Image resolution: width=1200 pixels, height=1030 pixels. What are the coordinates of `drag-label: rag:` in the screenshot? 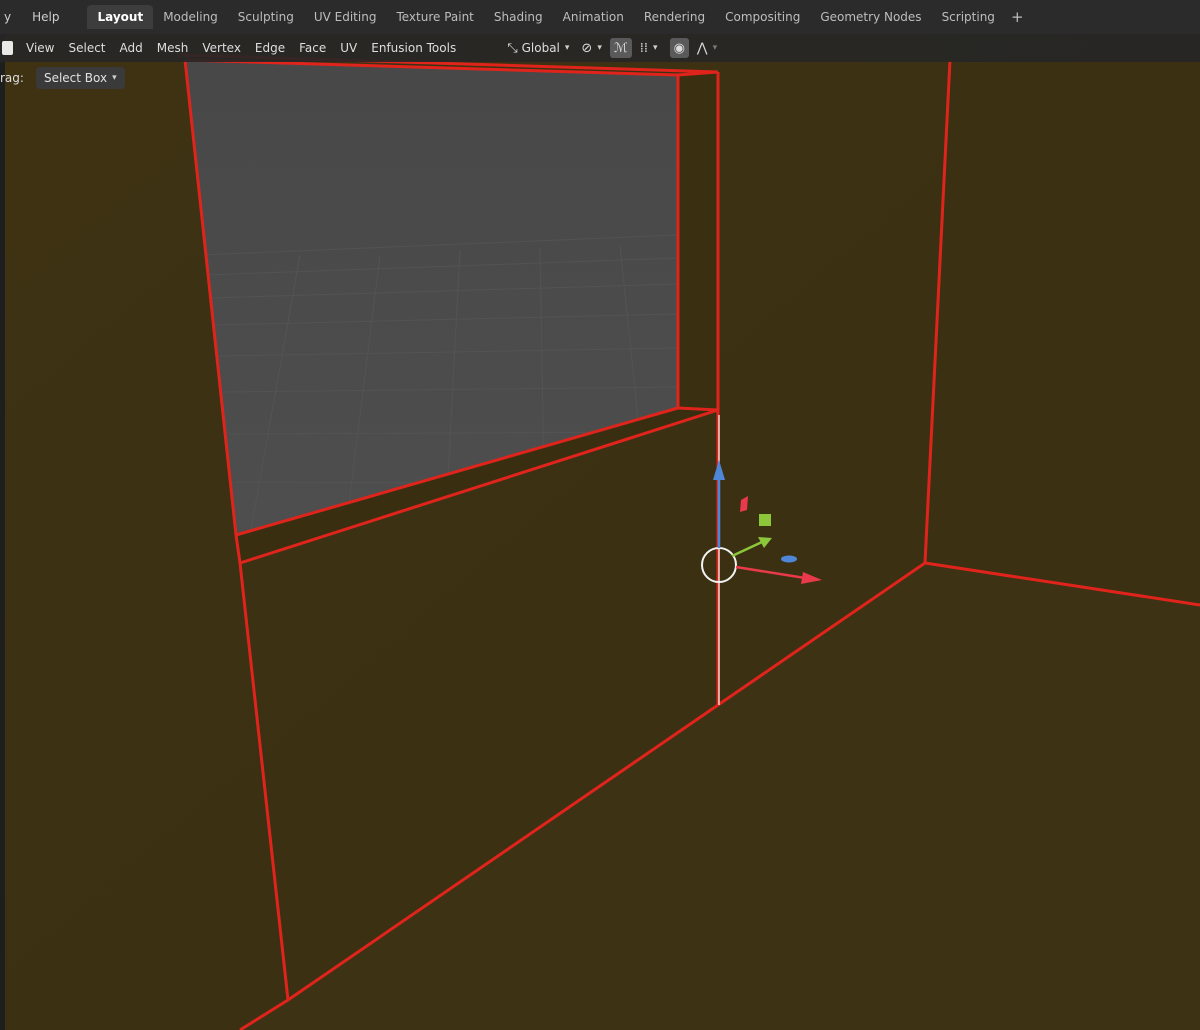 It's located at (12, 78).